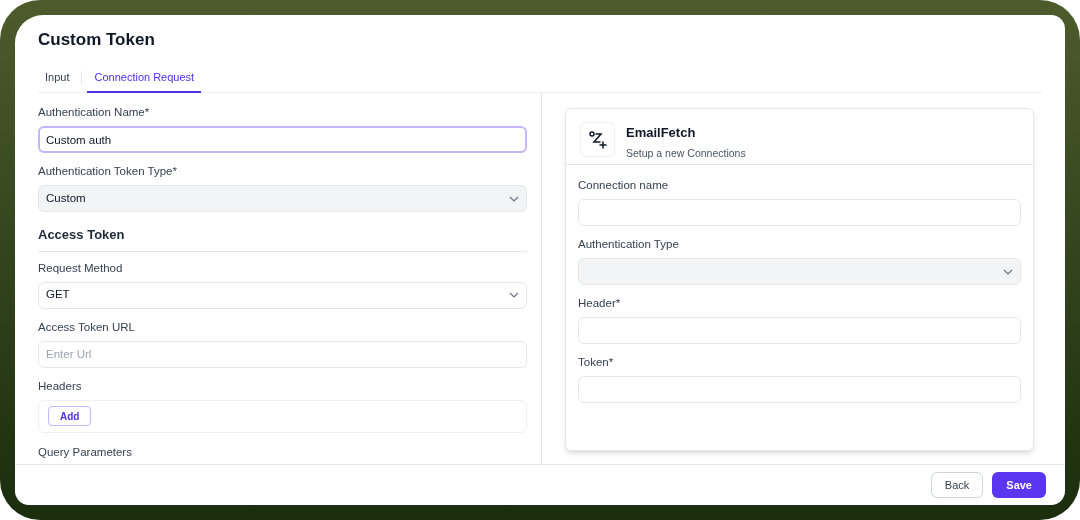 This screenshot has width=1080, height=520. Describe the element at coordinates (57, 78) in the screenshot. I see `tab: Input` at that location.